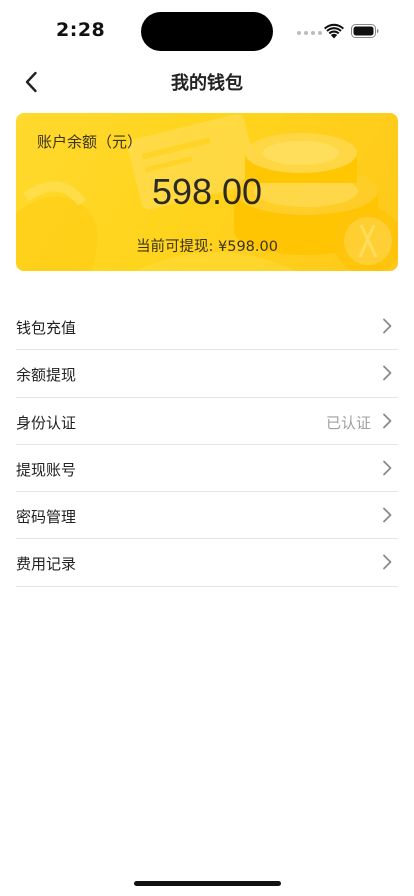  I want to click on balance-amount: 598.00, so click(207, 191).